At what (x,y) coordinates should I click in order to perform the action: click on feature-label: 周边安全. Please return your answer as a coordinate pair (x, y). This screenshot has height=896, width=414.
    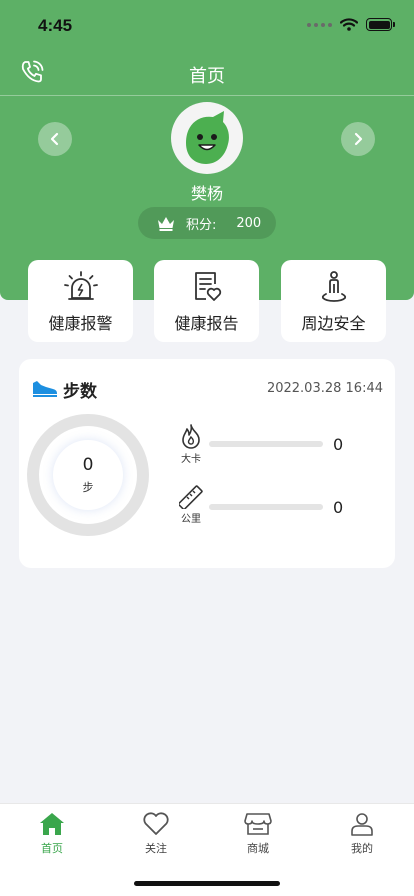
    Looking at the image, I should click on (333, 323).